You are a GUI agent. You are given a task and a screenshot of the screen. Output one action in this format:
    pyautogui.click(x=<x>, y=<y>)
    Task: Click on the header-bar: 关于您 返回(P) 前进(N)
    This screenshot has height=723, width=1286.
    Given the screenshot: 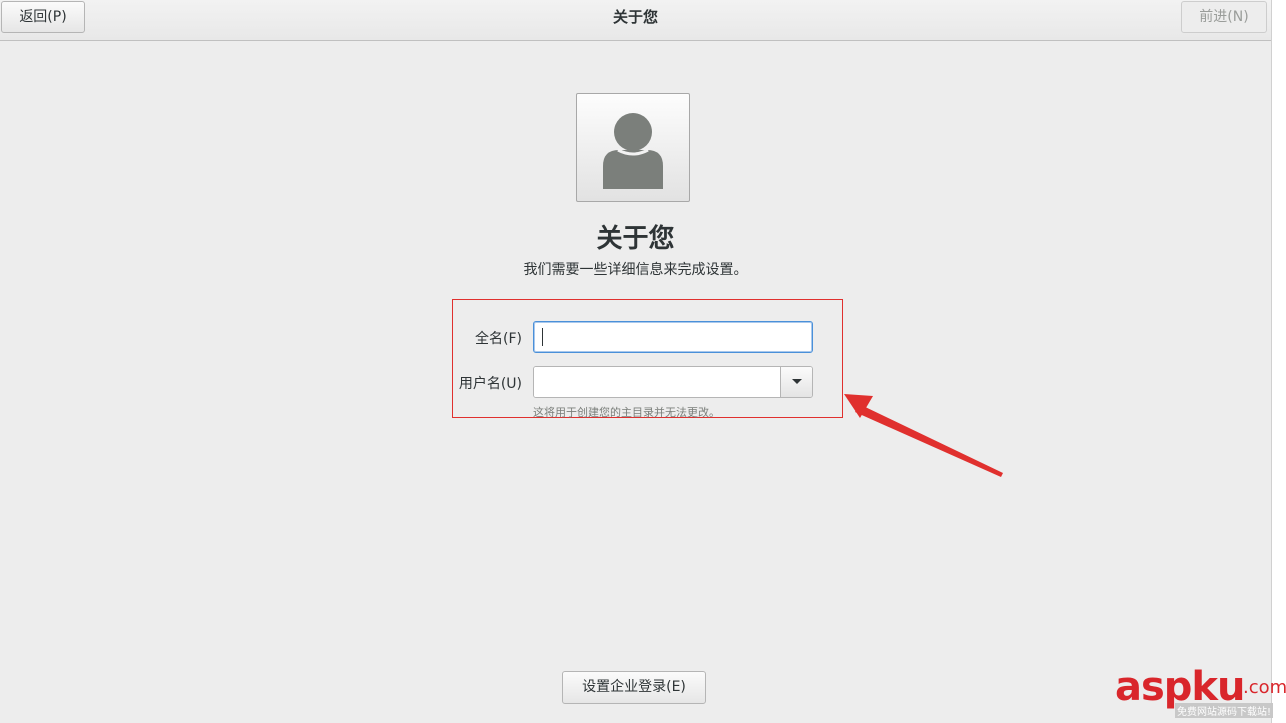 What is the action you would take?
    pyautogui.click(x=635, y=20)
    